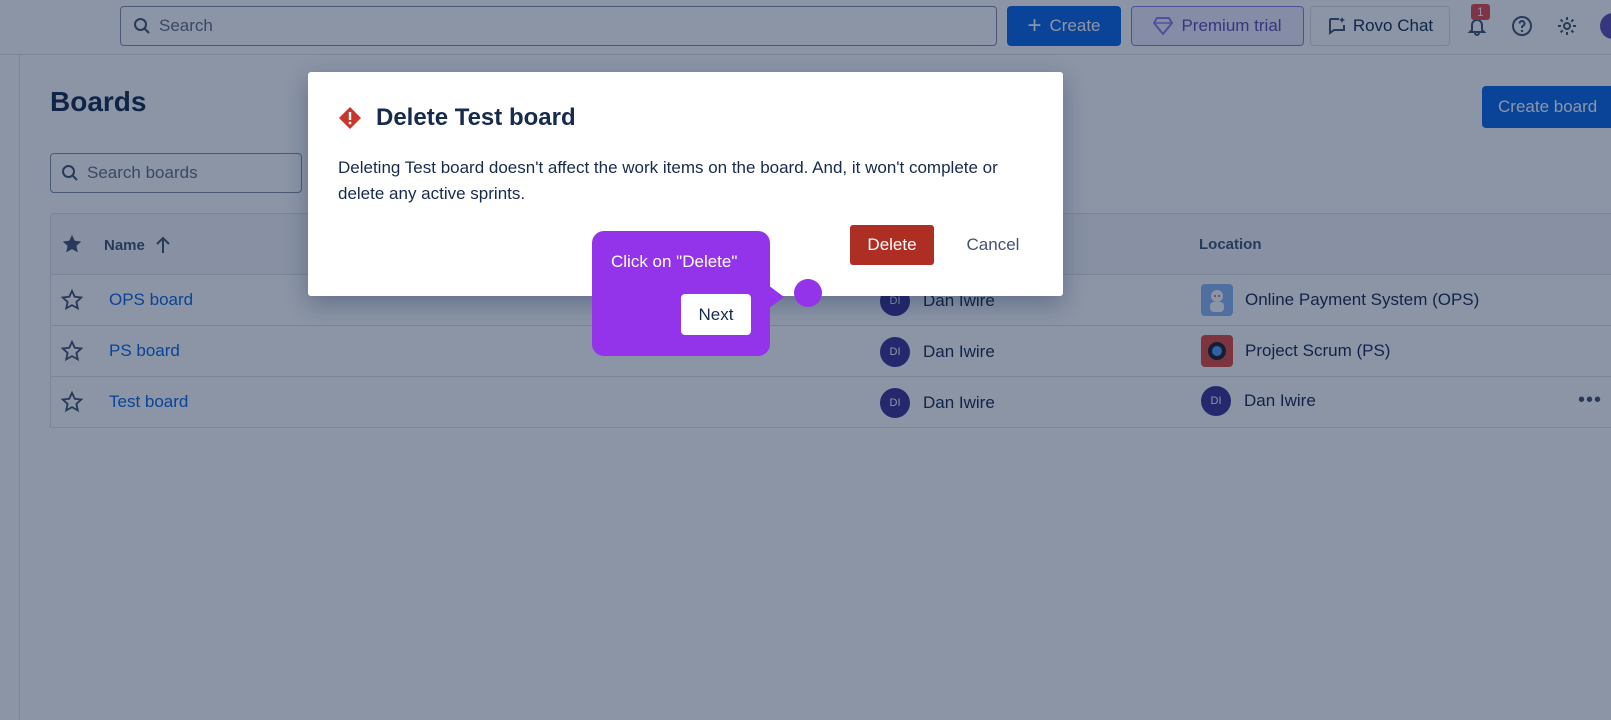 Image resolution: width=1611 pixels, height=720 pixels. I want to click on guide-hotspot, so click(808, 293).